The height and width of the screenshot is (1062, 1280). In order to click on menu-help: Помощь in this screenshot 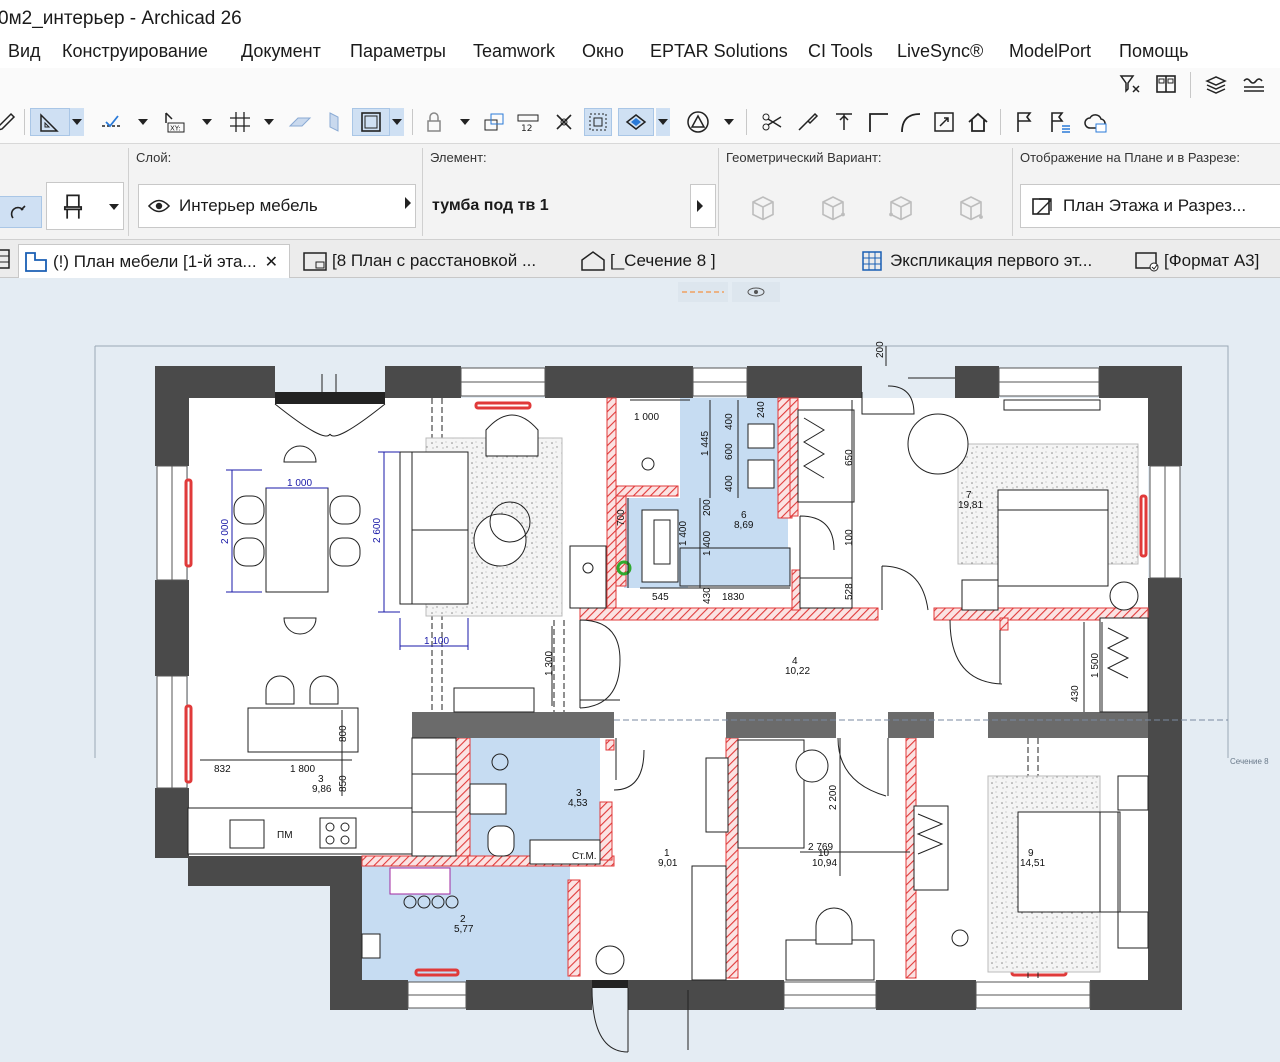, I will do `click(1154, 51)`.